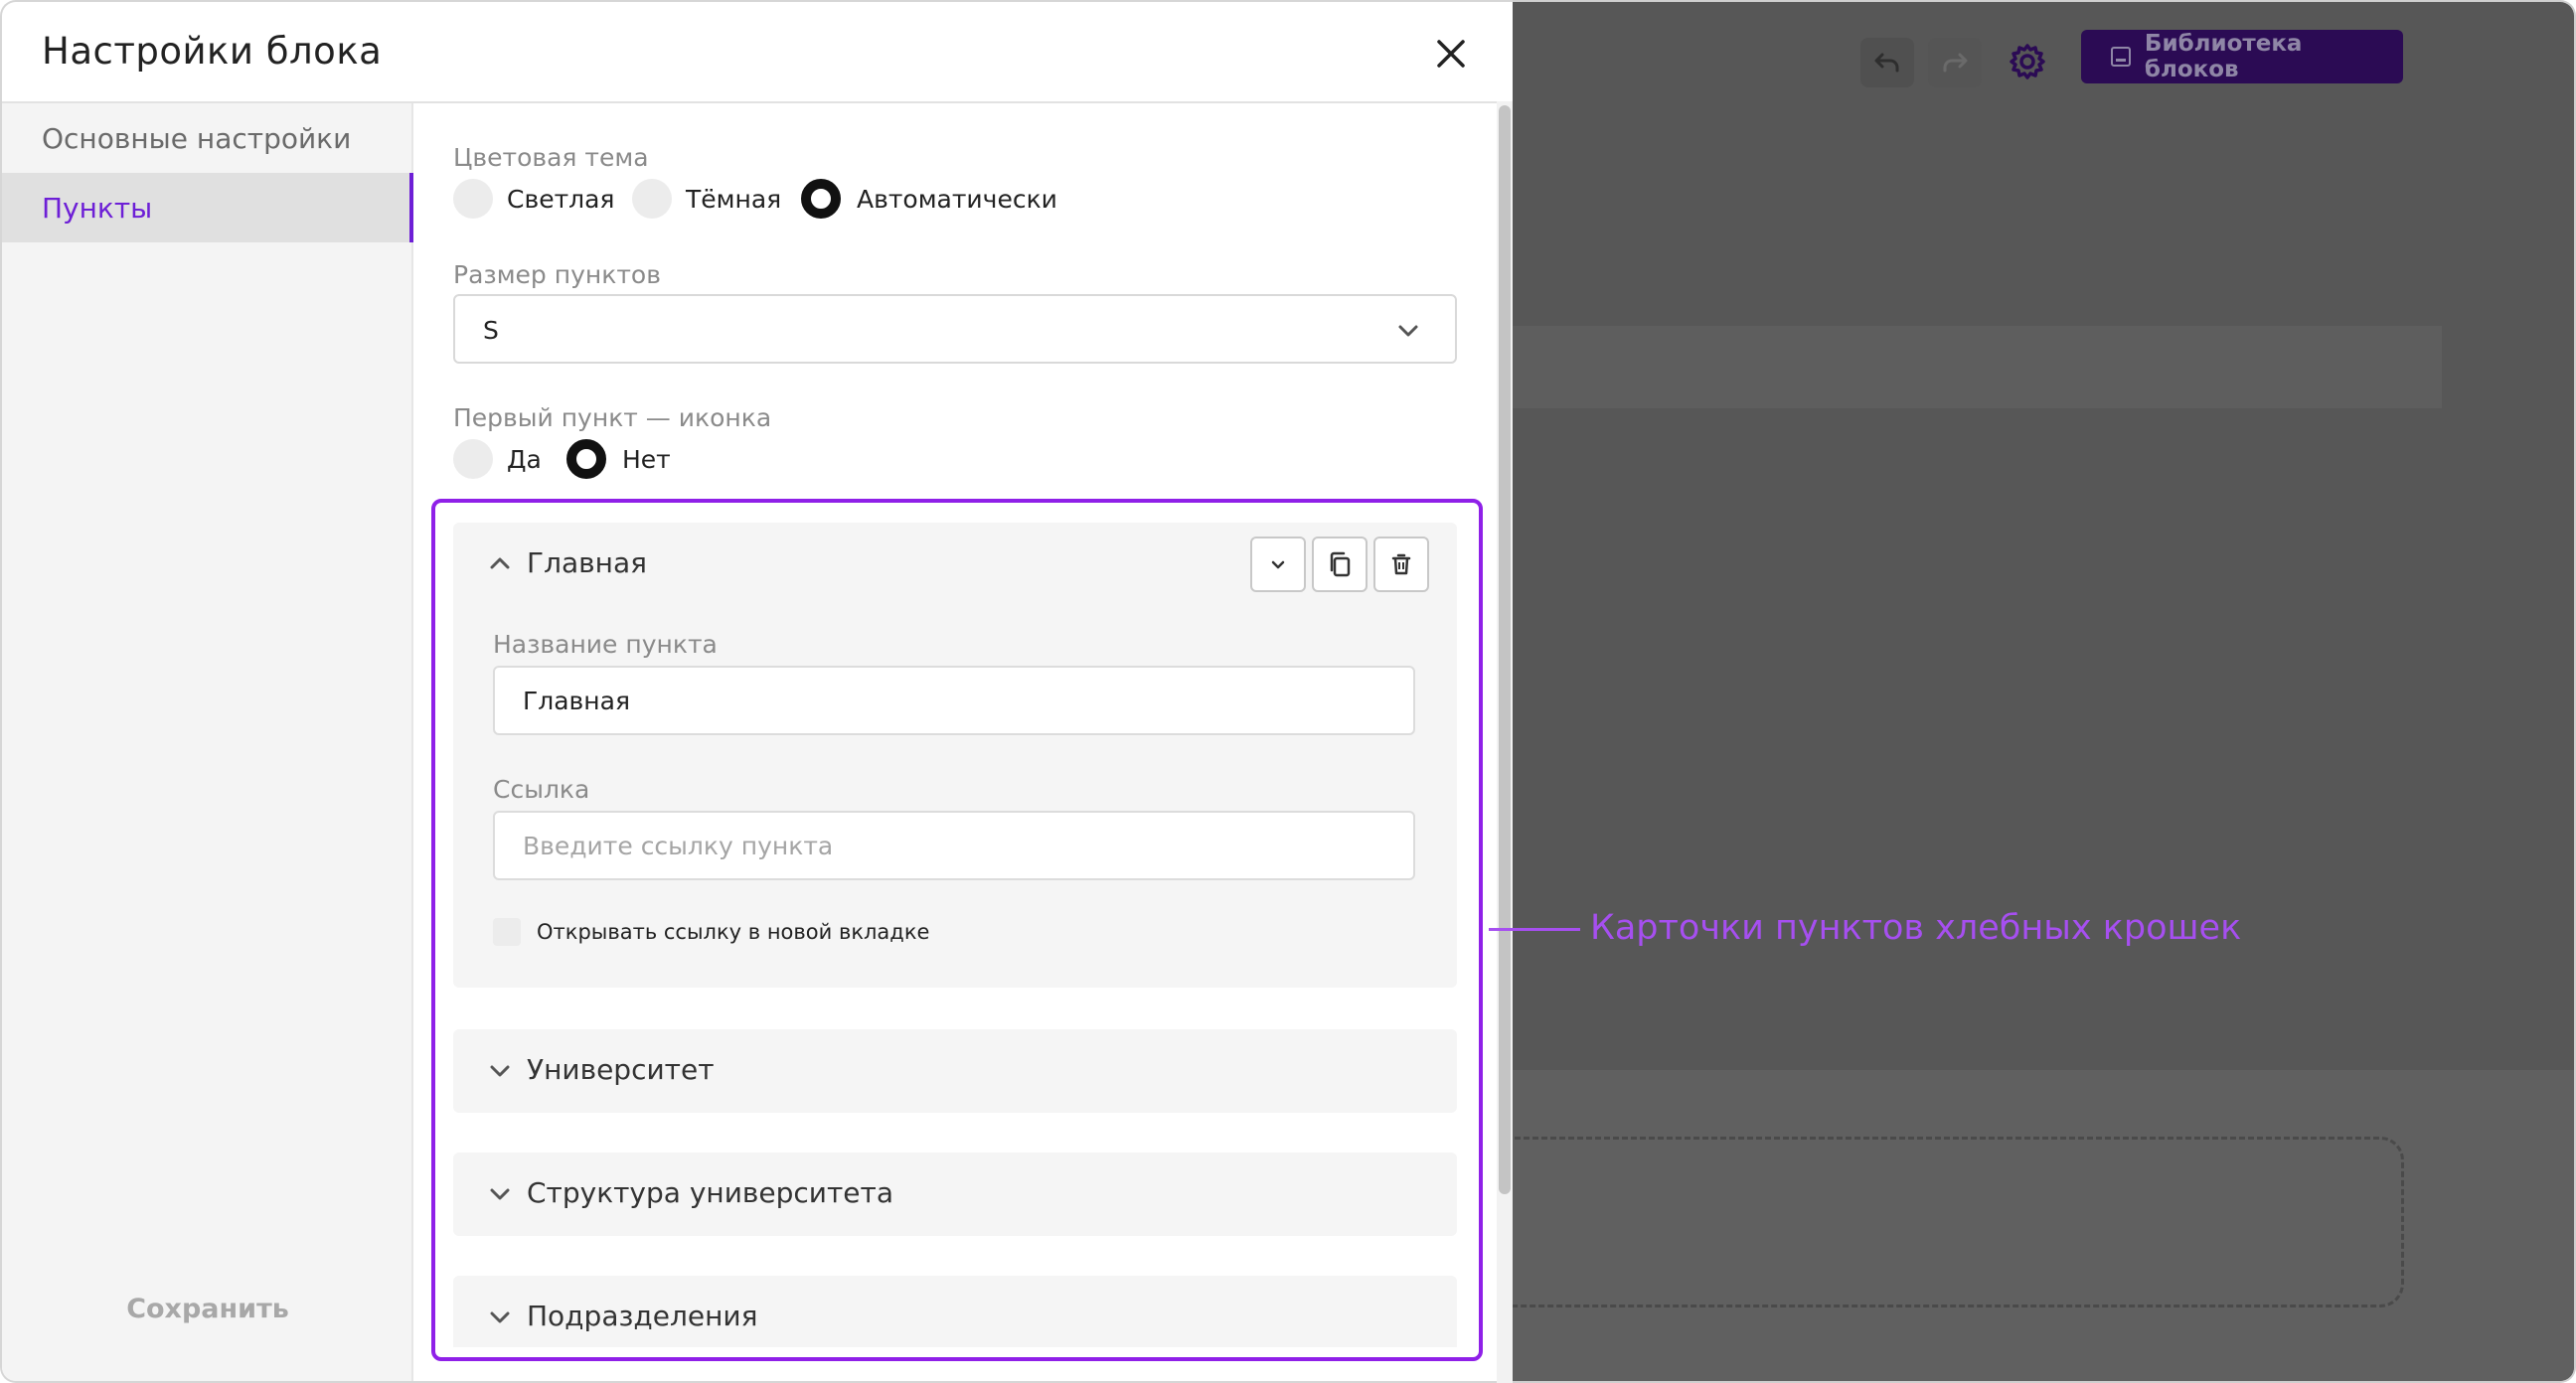  What do you see at coordinates (955, 329) in the screenshot?
I see `item-size-select: S` at bounding box center [955, 329].